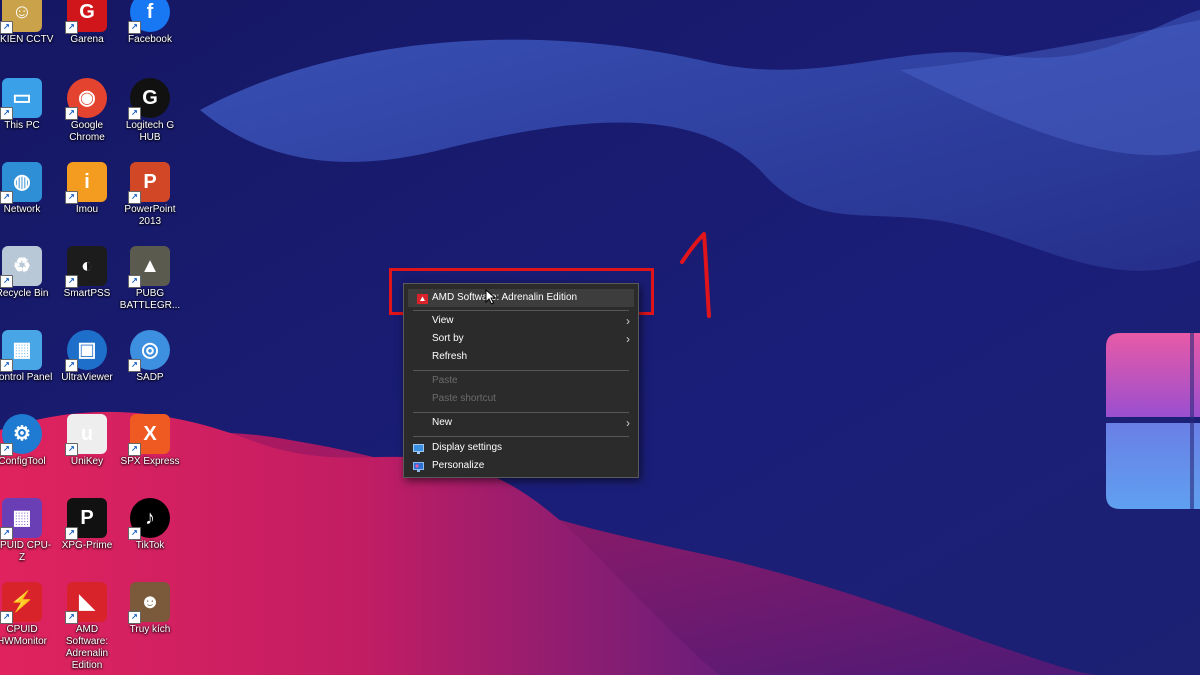  Describe the element at coordinates (21, 519) in the screenshot. I see `cpuz-icon: ▦ ↗` at that location.